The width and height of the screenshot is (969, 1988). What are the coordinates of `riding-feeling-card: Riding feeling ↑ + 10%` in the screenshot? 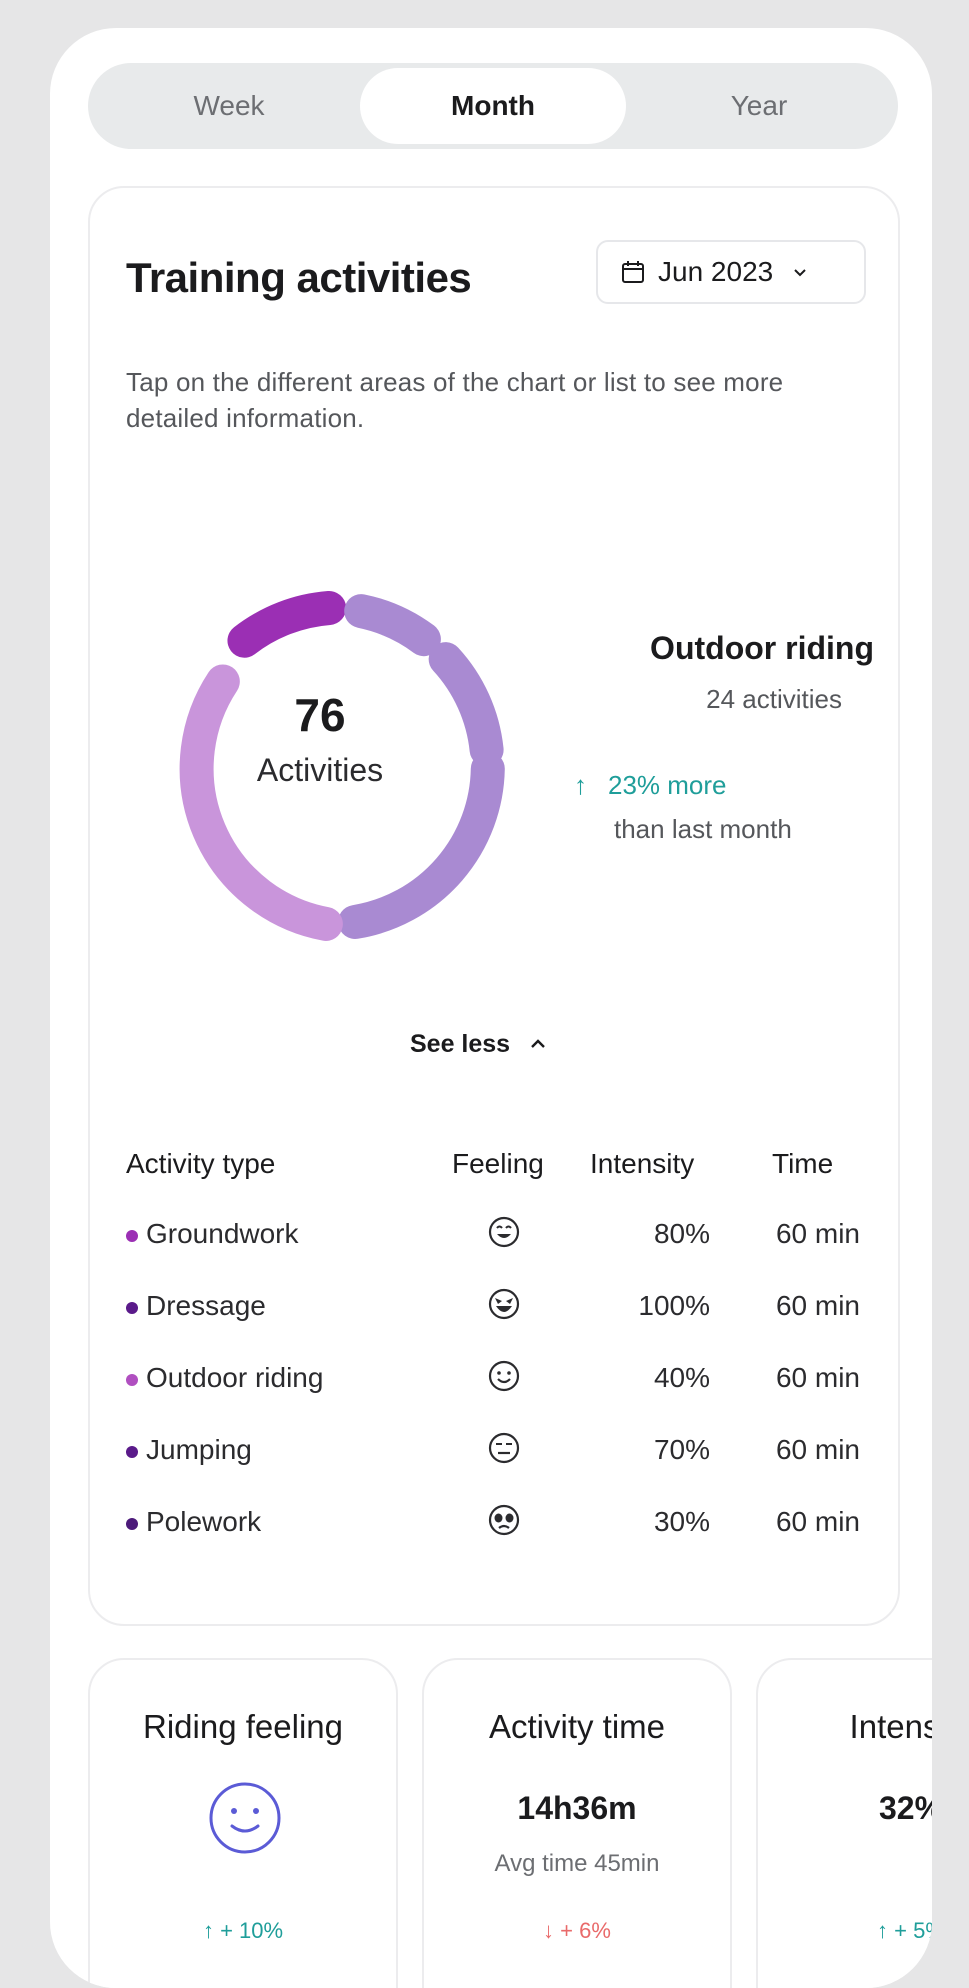 It's located at (243, 1823).